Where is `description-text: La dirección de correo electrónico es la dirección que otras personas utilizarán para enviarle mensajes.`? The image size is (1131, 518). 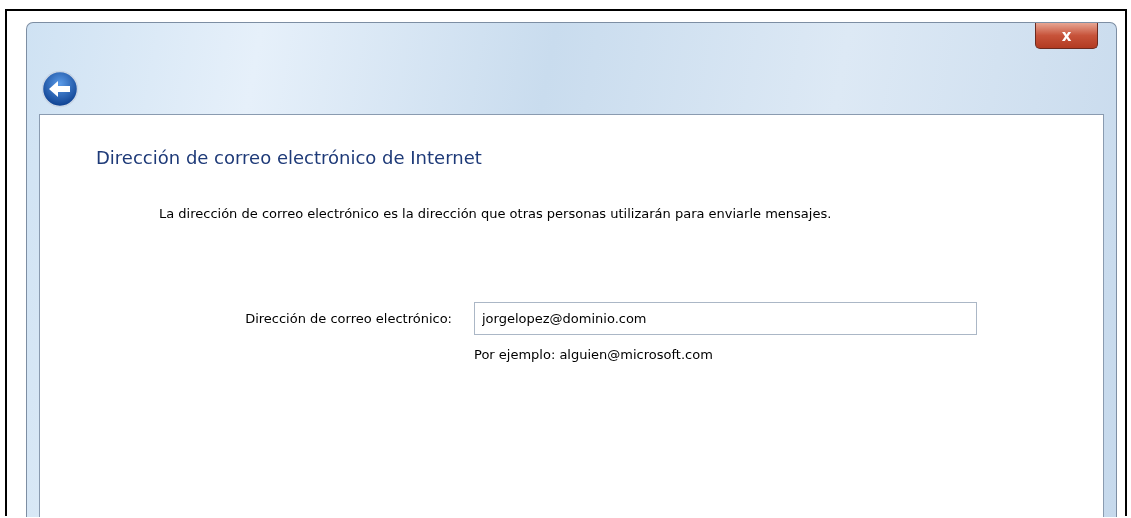
description-text: La dirección de correo electrónico es la dirección que otras personas utilizarán para enviarle mensajes. is located at coordinates (496, 213).